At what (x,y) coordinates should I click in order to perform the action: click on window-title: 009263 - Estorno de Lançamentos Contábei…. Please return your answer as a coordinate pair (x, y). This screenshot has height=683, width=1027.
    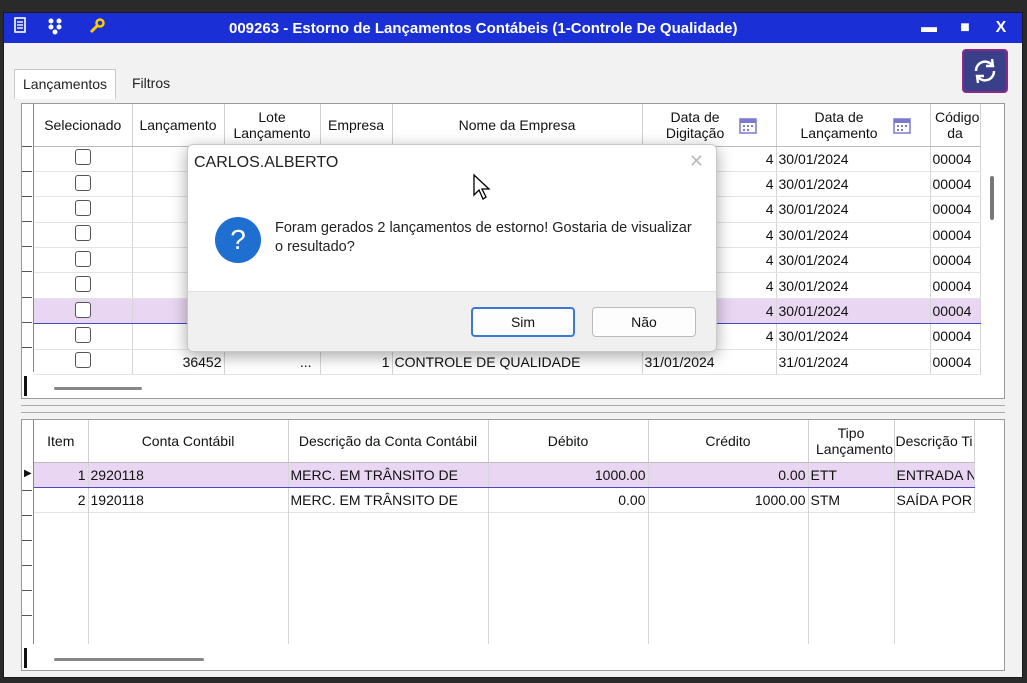
    Looking at the image, I should click on (483, 28).